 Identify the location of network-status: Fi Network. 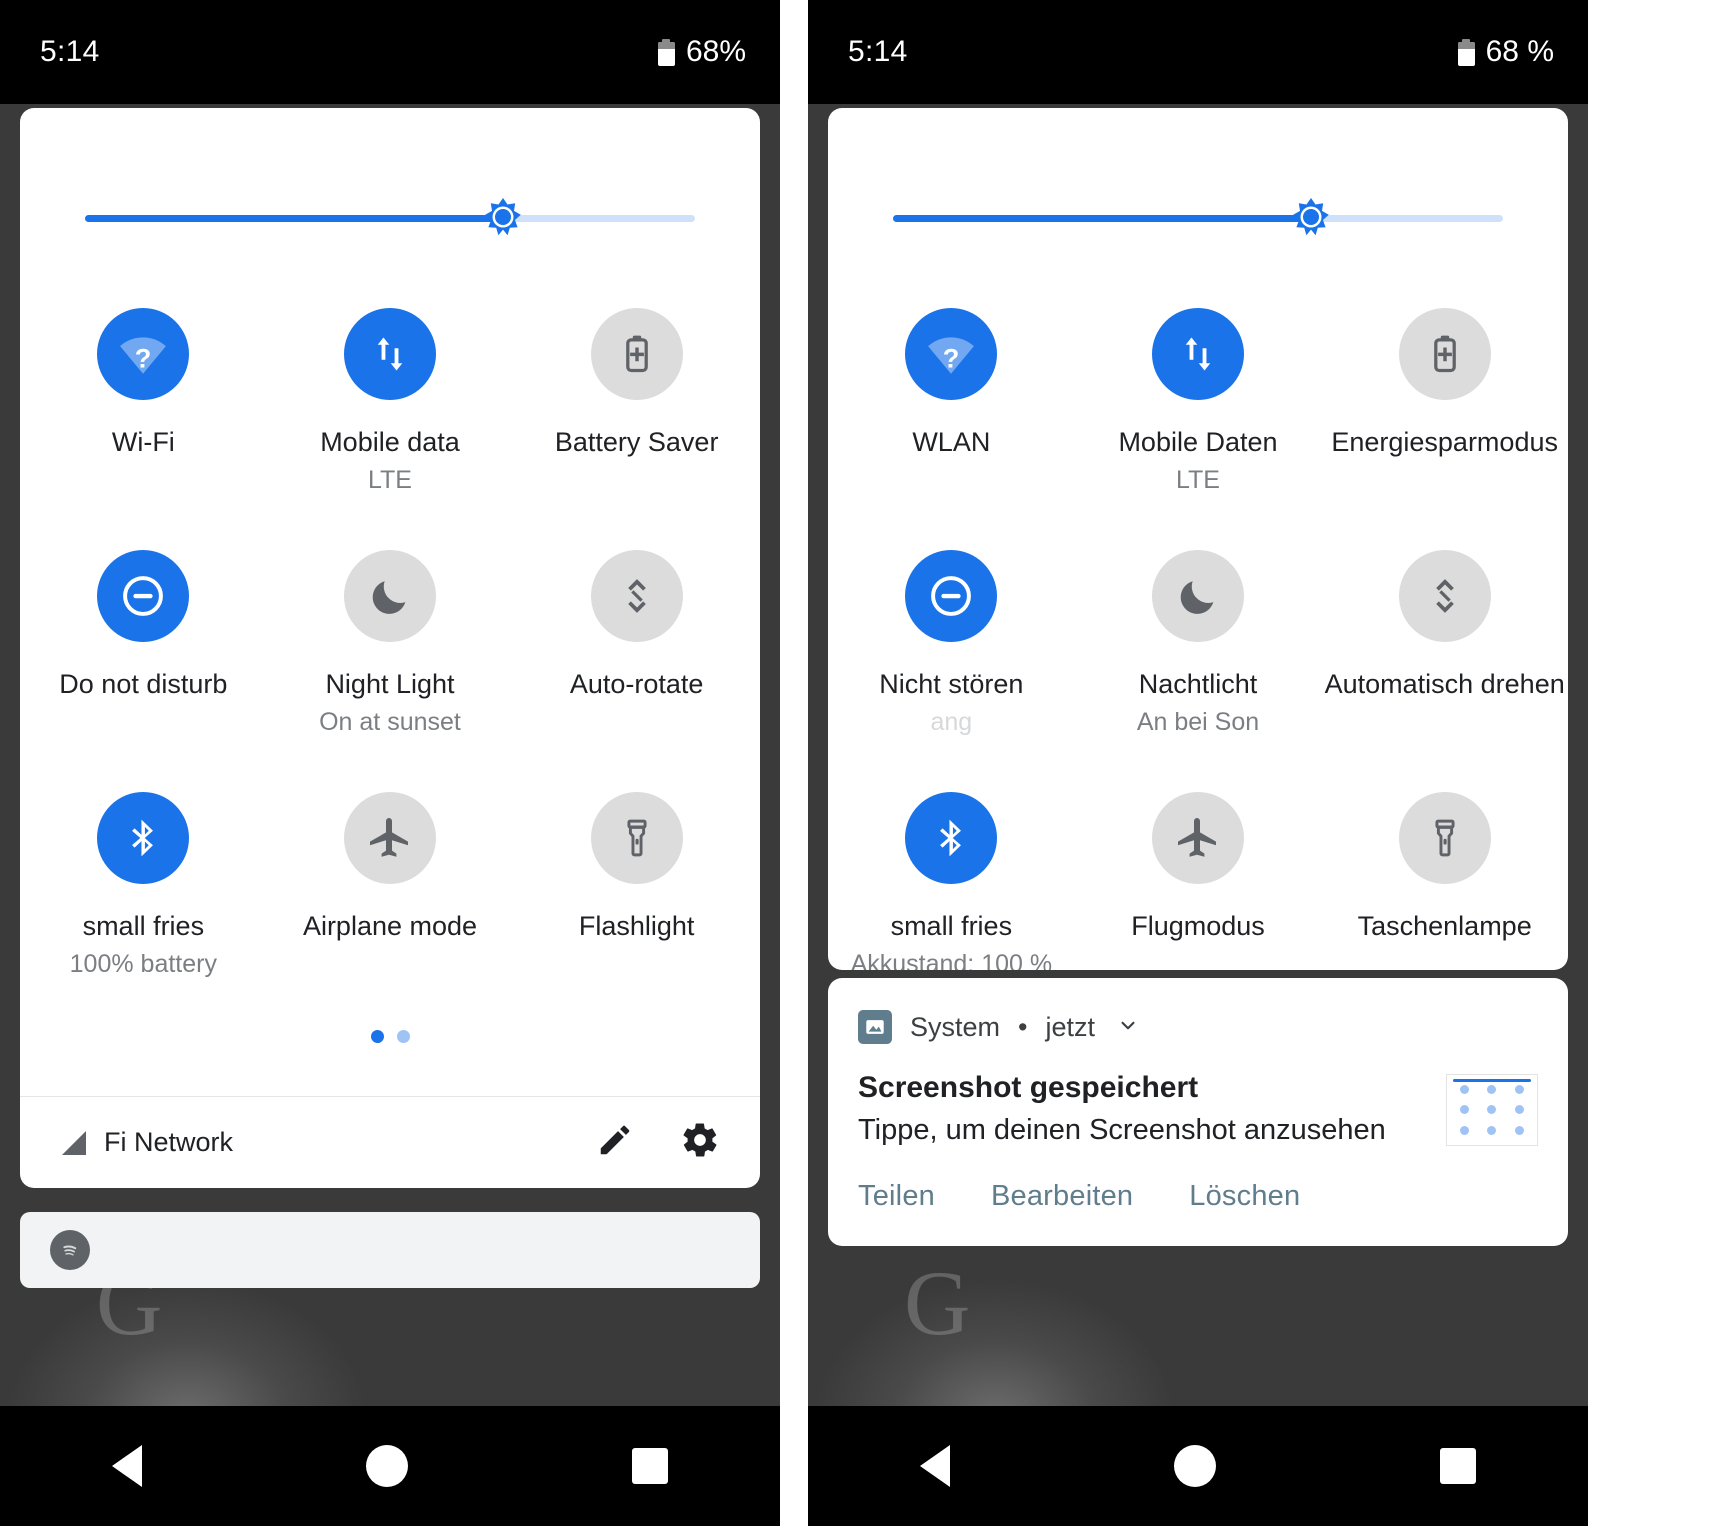
(329, 1142).